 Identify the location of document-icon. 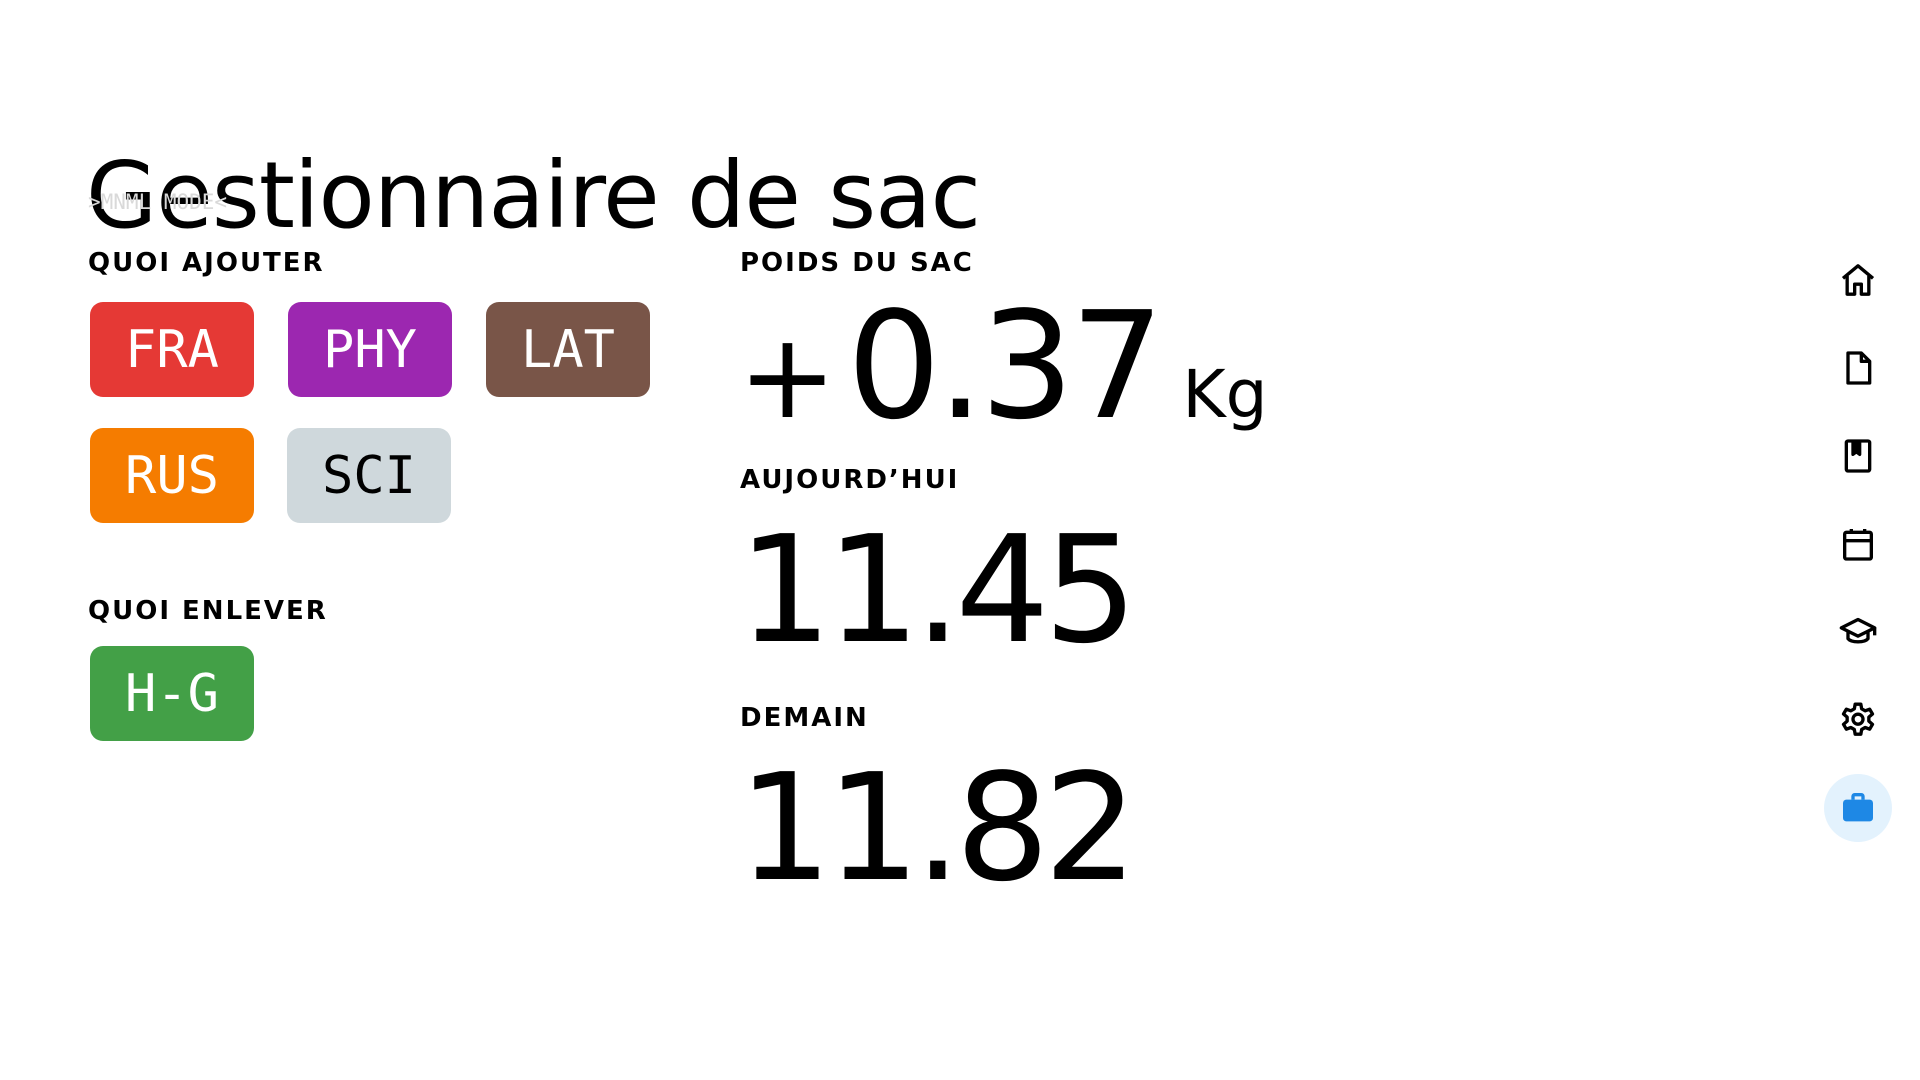
(1859, 368).